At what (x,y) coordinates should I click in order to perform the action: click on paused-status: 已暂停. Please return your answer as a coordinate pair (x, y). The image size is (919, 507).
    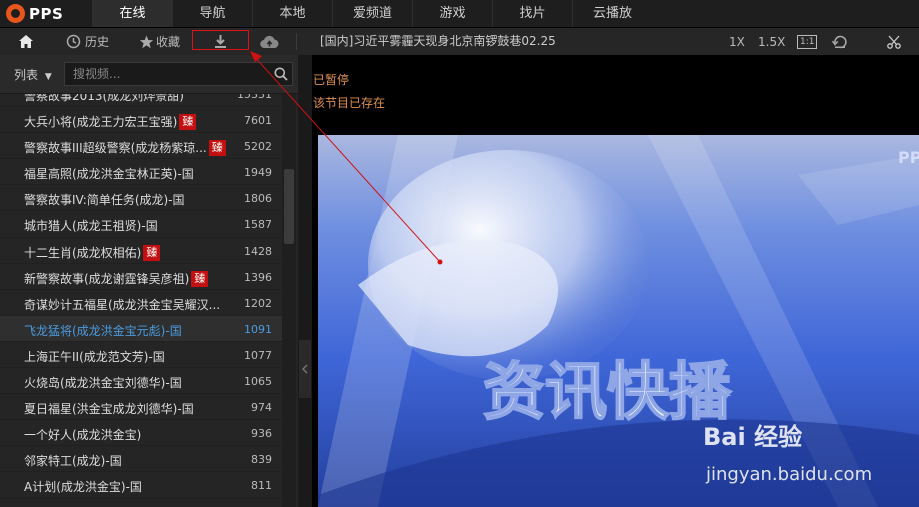
    Looking at the image, I should click on (331, 80).